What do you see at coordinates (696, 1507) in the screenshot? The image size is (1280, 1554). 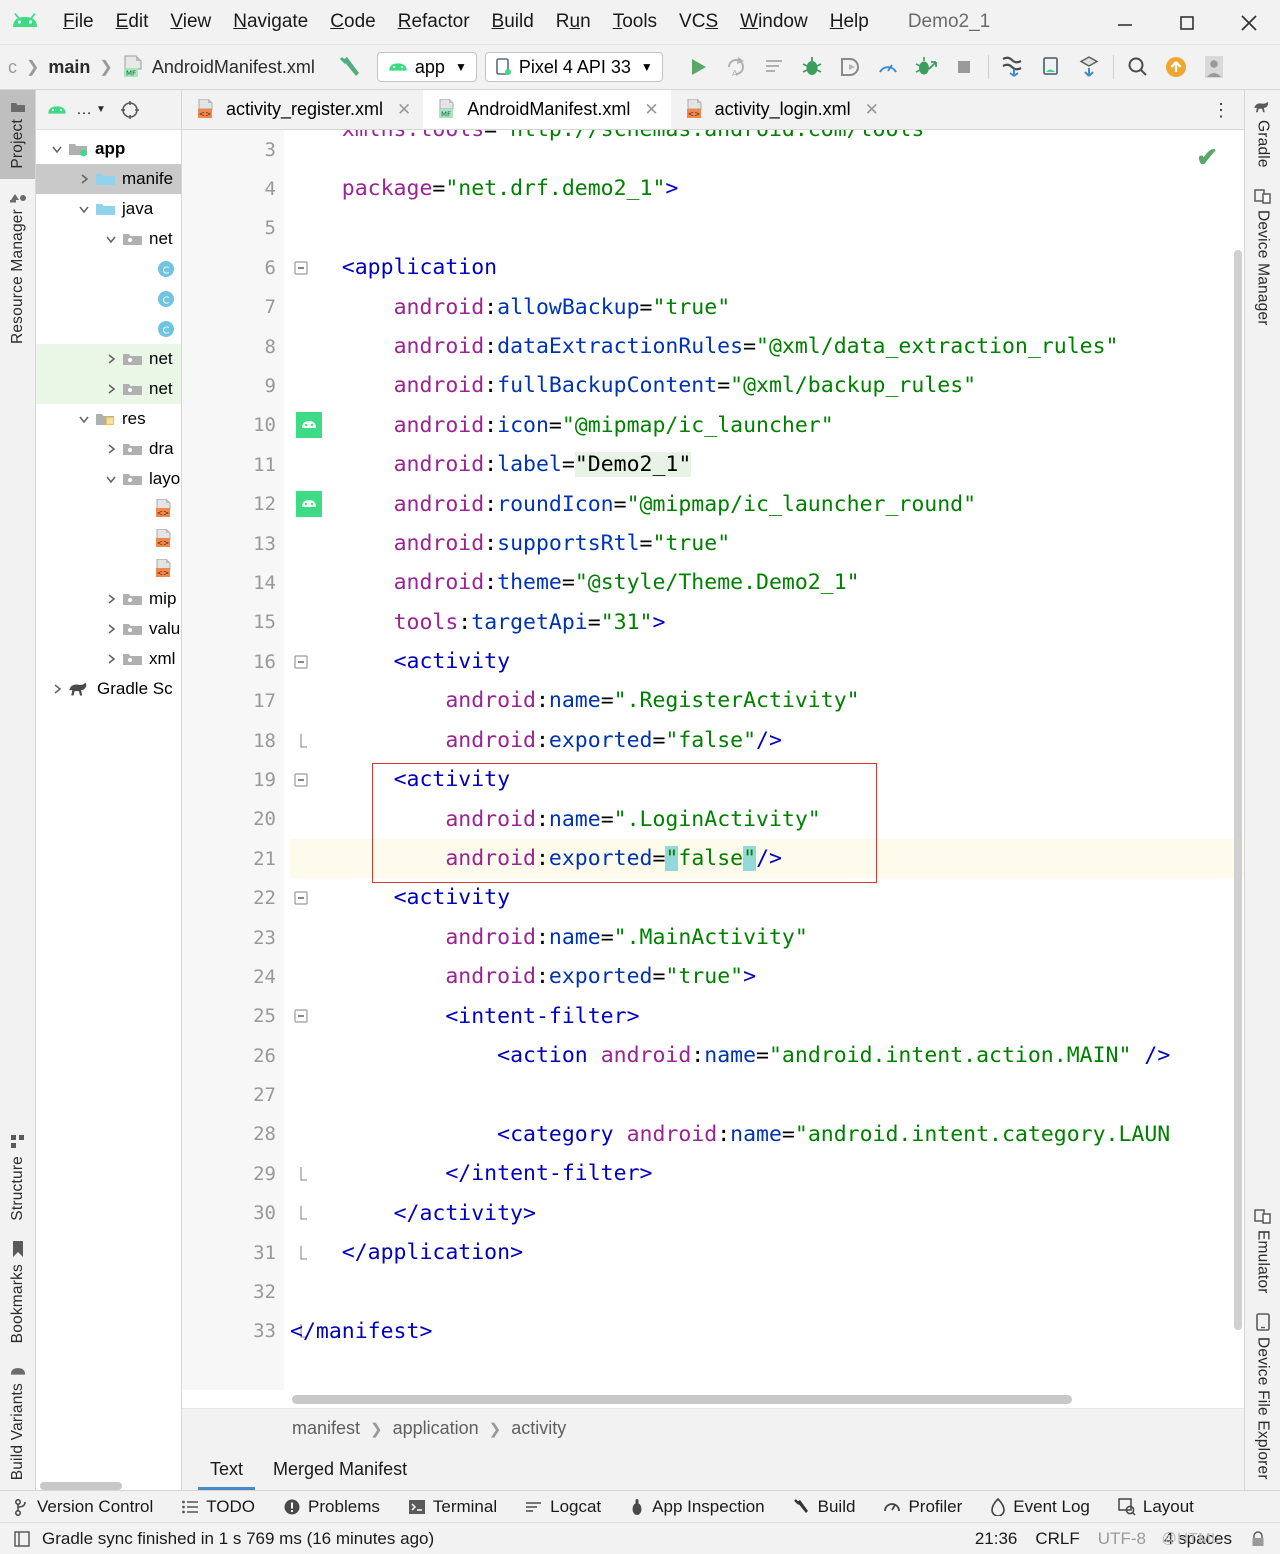 I see `toolwindow-app-inspection: App Inspection` at bounding box center [696, 1507].